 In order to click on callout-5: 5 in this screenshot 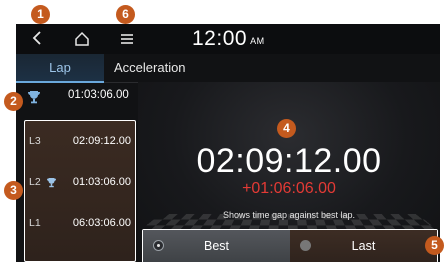, I will do `click(434, 245)`.